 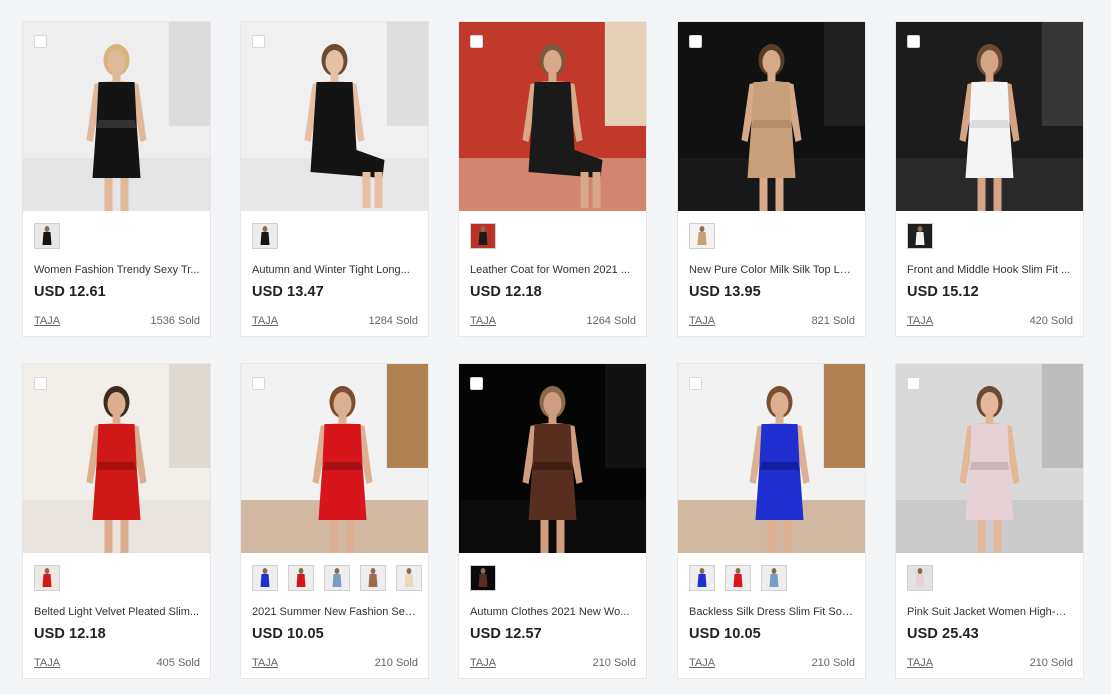 I want to click on sold-count: 405 Sold, so click(x=178, y=663).